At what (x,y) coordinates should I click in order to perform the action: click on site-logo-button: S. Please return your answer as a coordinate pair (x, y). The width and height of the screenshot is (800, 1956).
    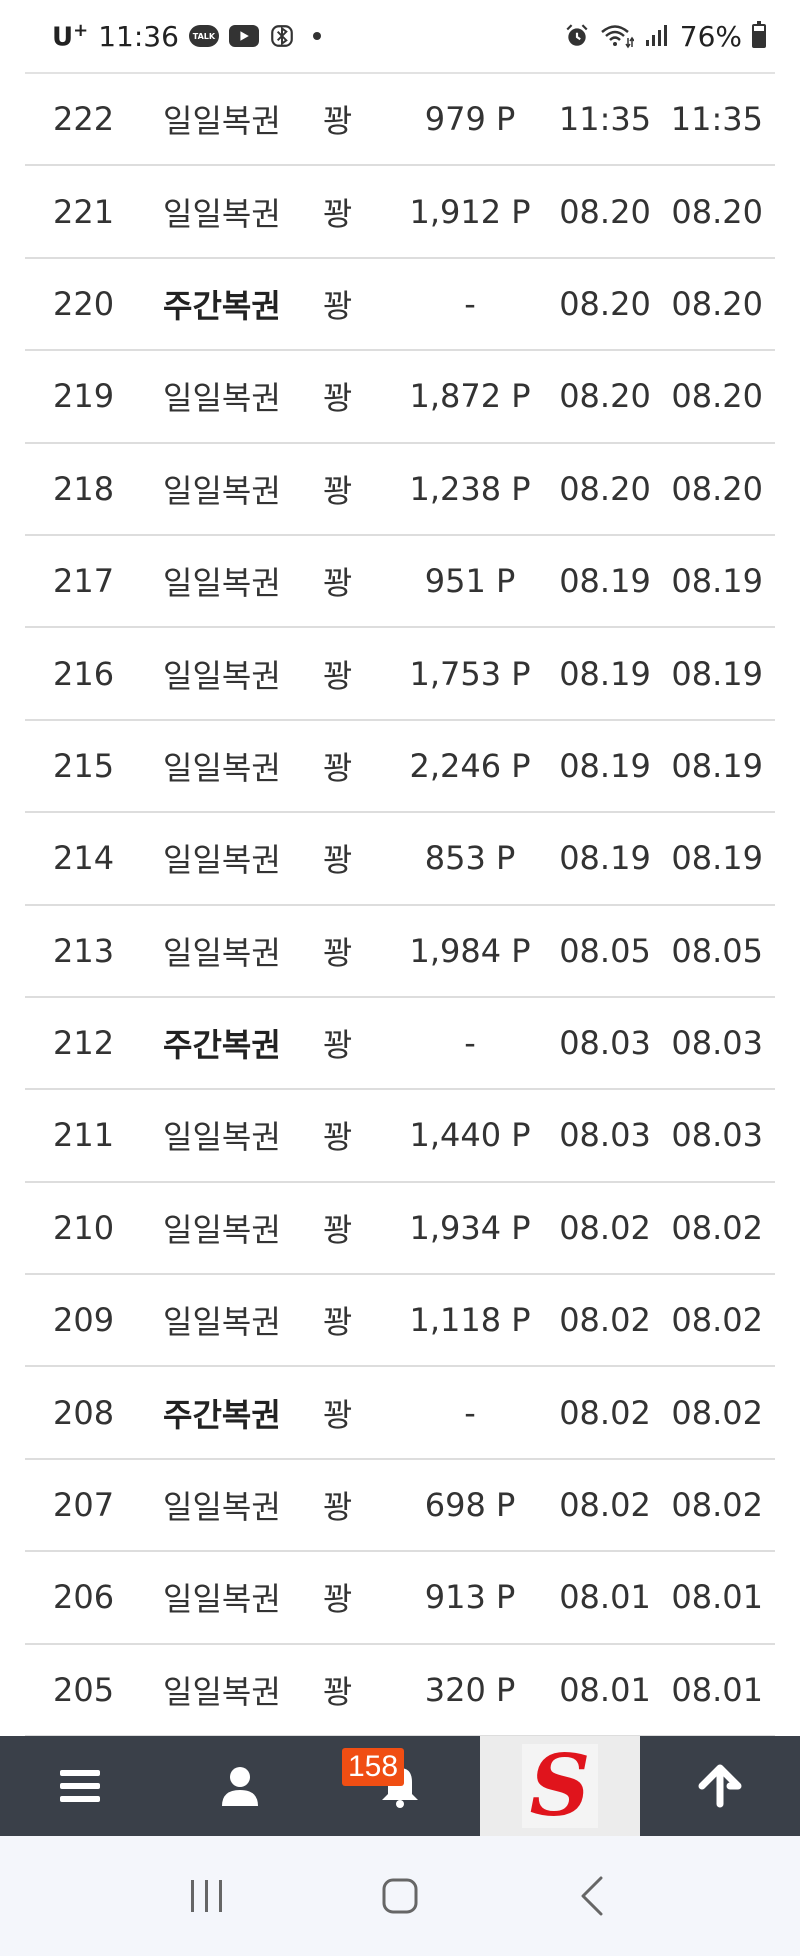
    Looking at the image, I should click on (560, 1786).